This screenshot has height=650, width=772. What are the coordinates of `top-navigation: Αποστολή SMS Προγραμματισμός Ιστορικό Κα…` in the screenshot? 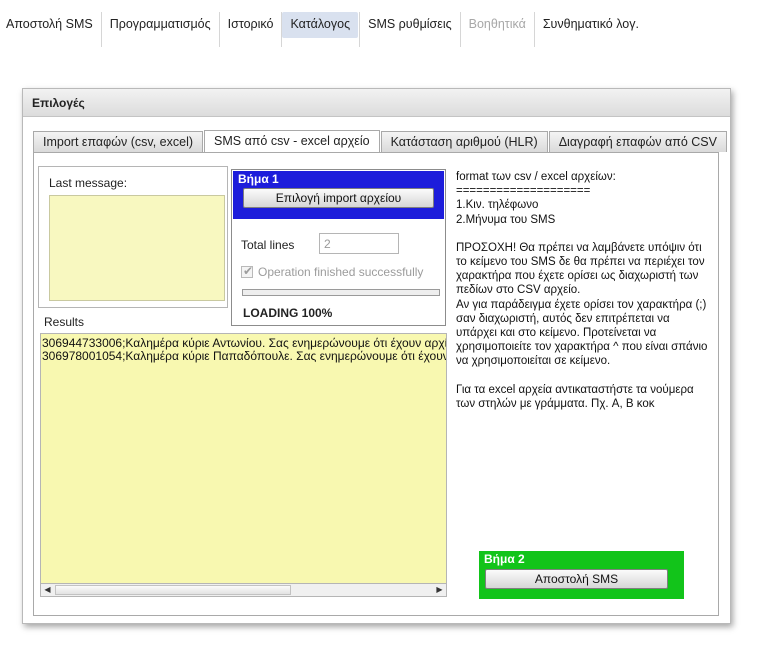 It's located at (323, 32).